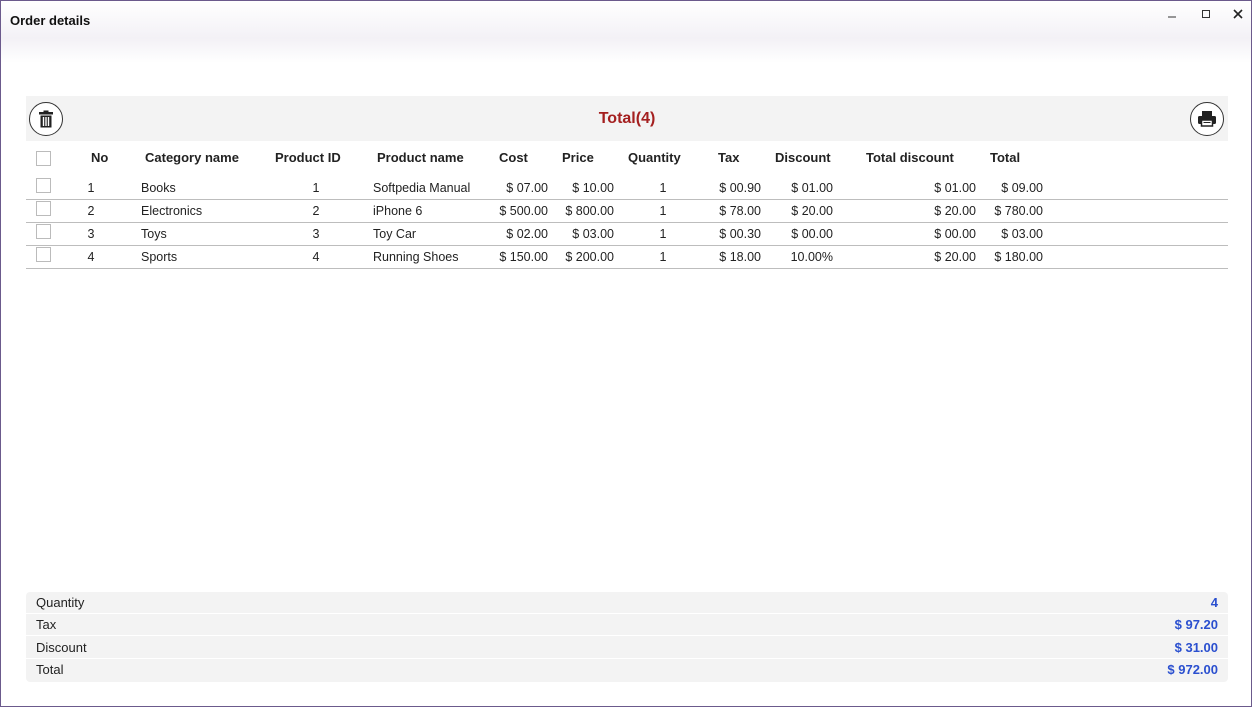  Describe the element at coordinates (811, 257) in the screenshot. I see `cell-discount: 10.00%` at that location.